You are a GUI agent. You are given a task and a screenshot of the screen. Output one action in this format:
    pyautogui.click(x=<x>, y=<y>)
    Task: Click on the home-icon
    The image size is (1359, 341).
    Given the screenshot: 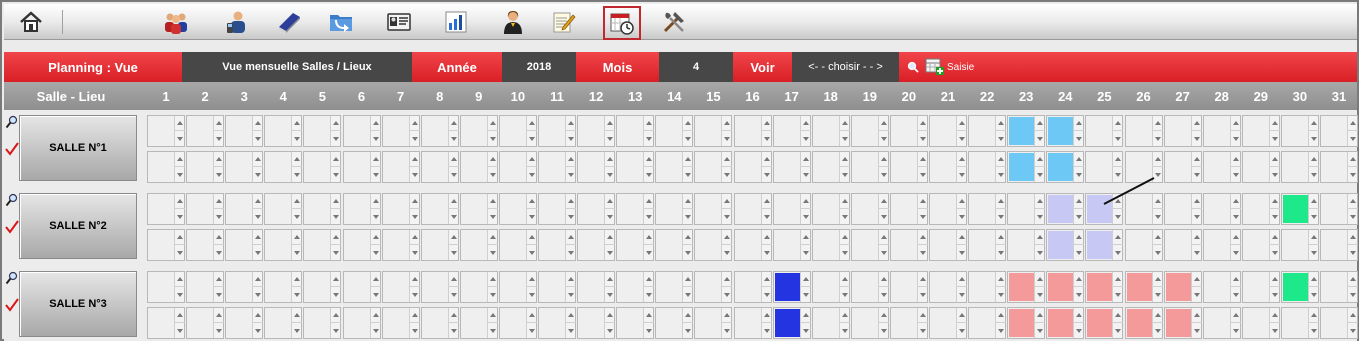 What is the action you would take?
    pyautogui.click(x=31, y=22)
    